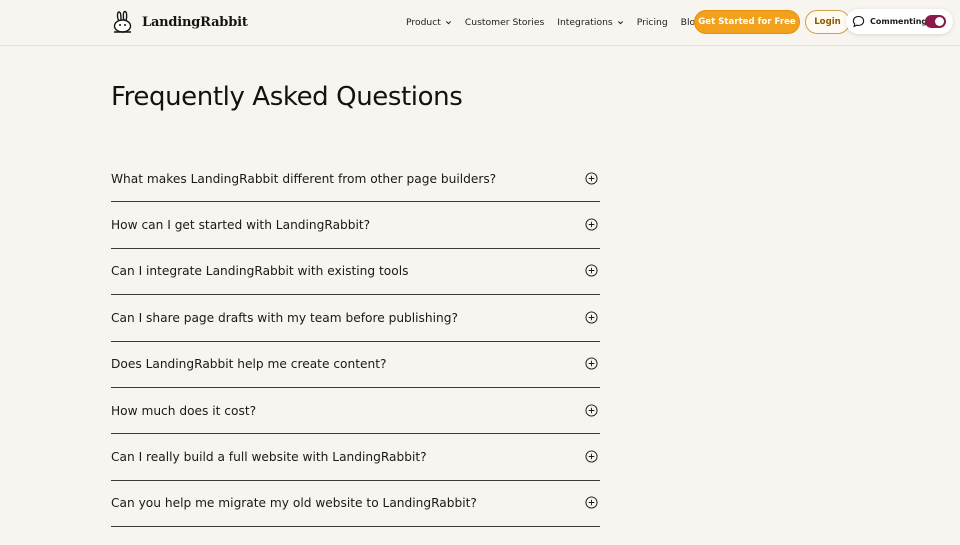  I want to click on faq-item: How much does it cost?, so click(355, 411).